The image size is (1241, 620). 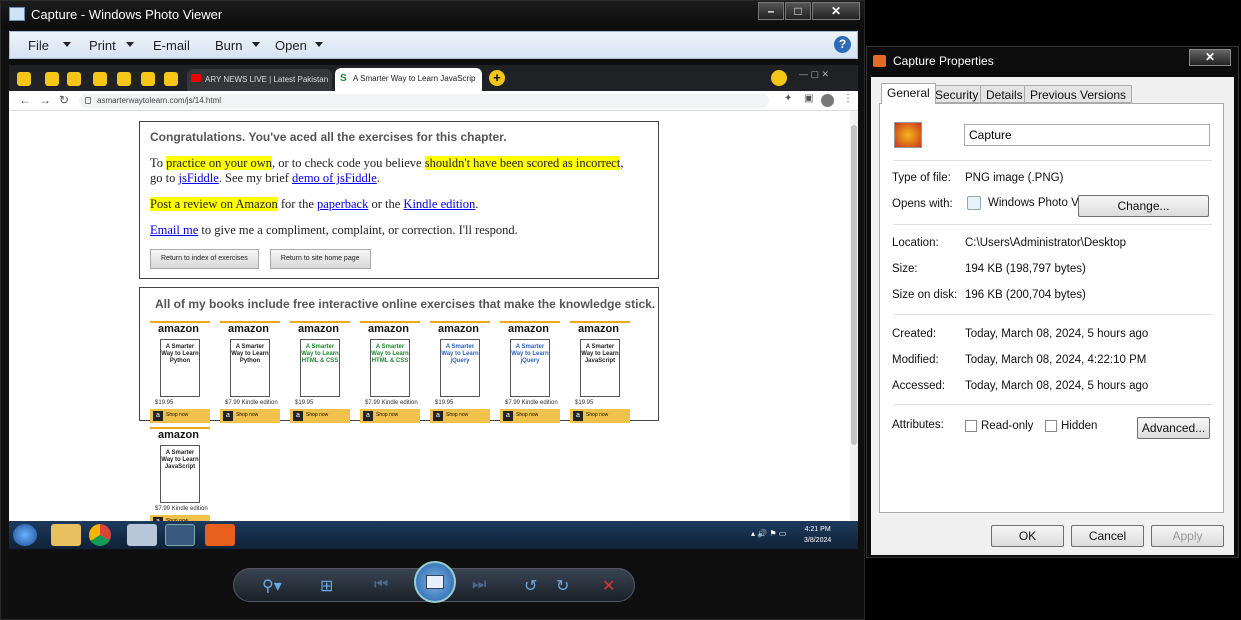 I want to click on tray-icons: ▴ 🔊 ⚑ ▭, so click(x=768, y=533).